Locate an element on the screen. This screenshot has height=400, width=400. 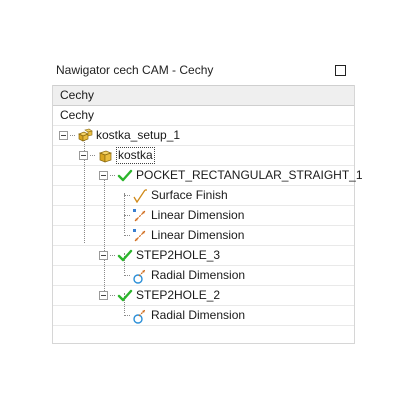
tree-node-feature: STEP2HOLE_3 is located at coordinates (203, 256).